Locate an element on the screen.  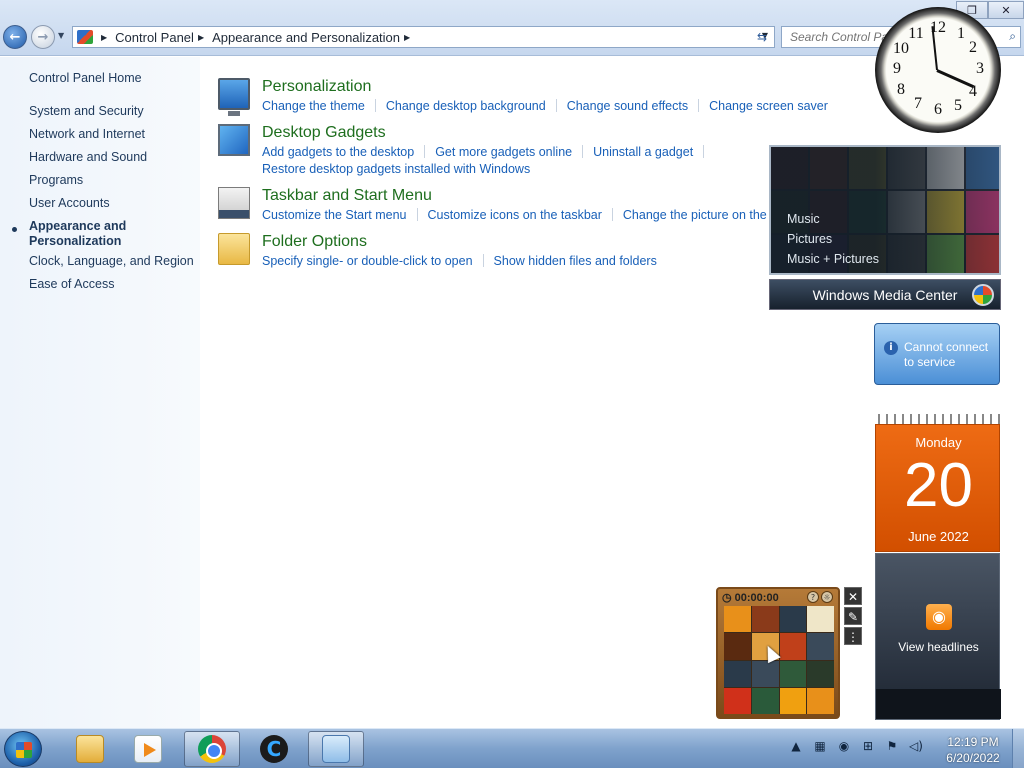
breadcrumb-appearance: Appearance and Personalization is located at coordinates (306, 37).